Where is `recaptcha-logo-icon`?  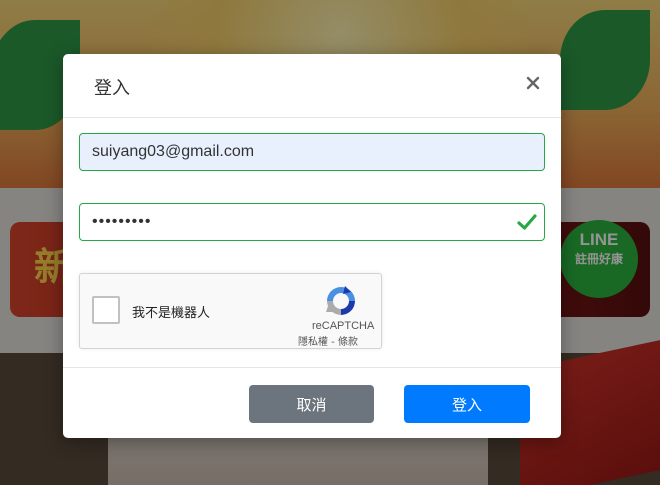 recaptcha-logo-icon is located at coordinates (340, 300).